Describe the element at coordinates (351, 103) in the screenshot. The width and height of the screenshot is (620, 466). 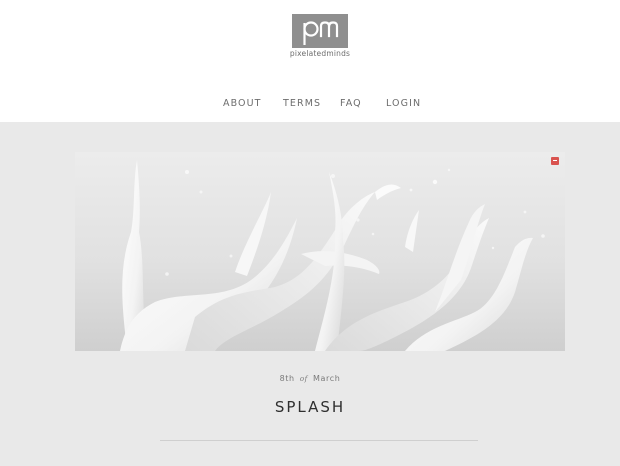
I see `nav-item-faq: FAQ` at that location.